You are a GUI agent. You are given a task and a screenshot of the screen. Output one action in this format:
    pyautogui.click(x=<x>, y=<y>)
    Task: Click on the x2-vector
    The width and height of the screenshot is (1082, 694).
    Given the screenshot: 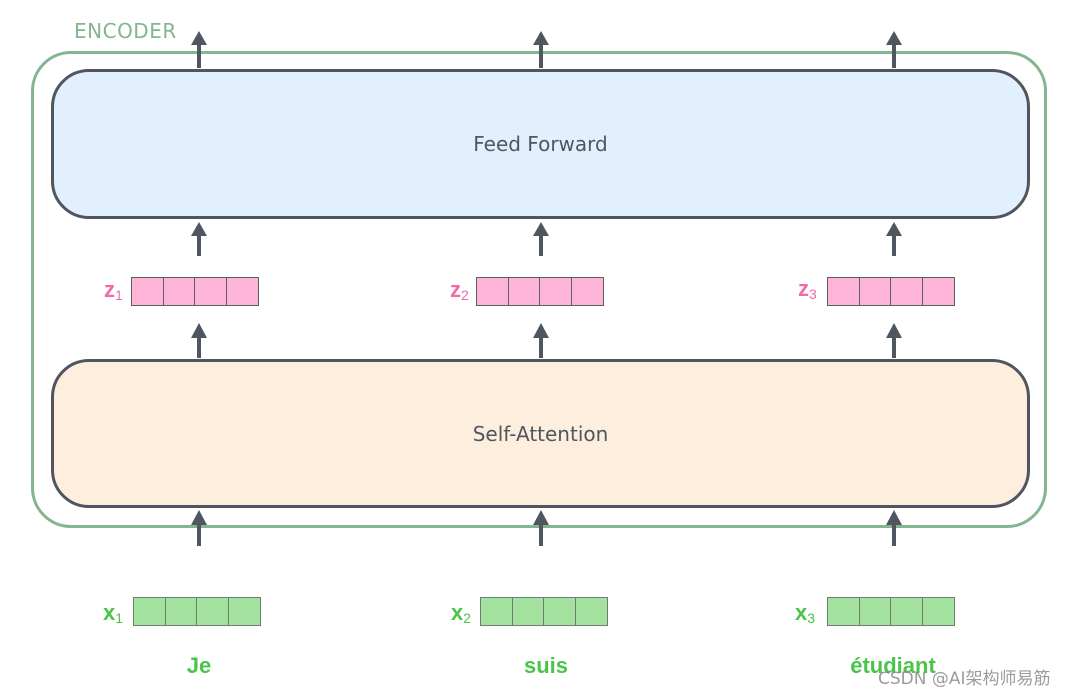 What is the action you would take?
    pyautogui.click(x=544, y=611)
    